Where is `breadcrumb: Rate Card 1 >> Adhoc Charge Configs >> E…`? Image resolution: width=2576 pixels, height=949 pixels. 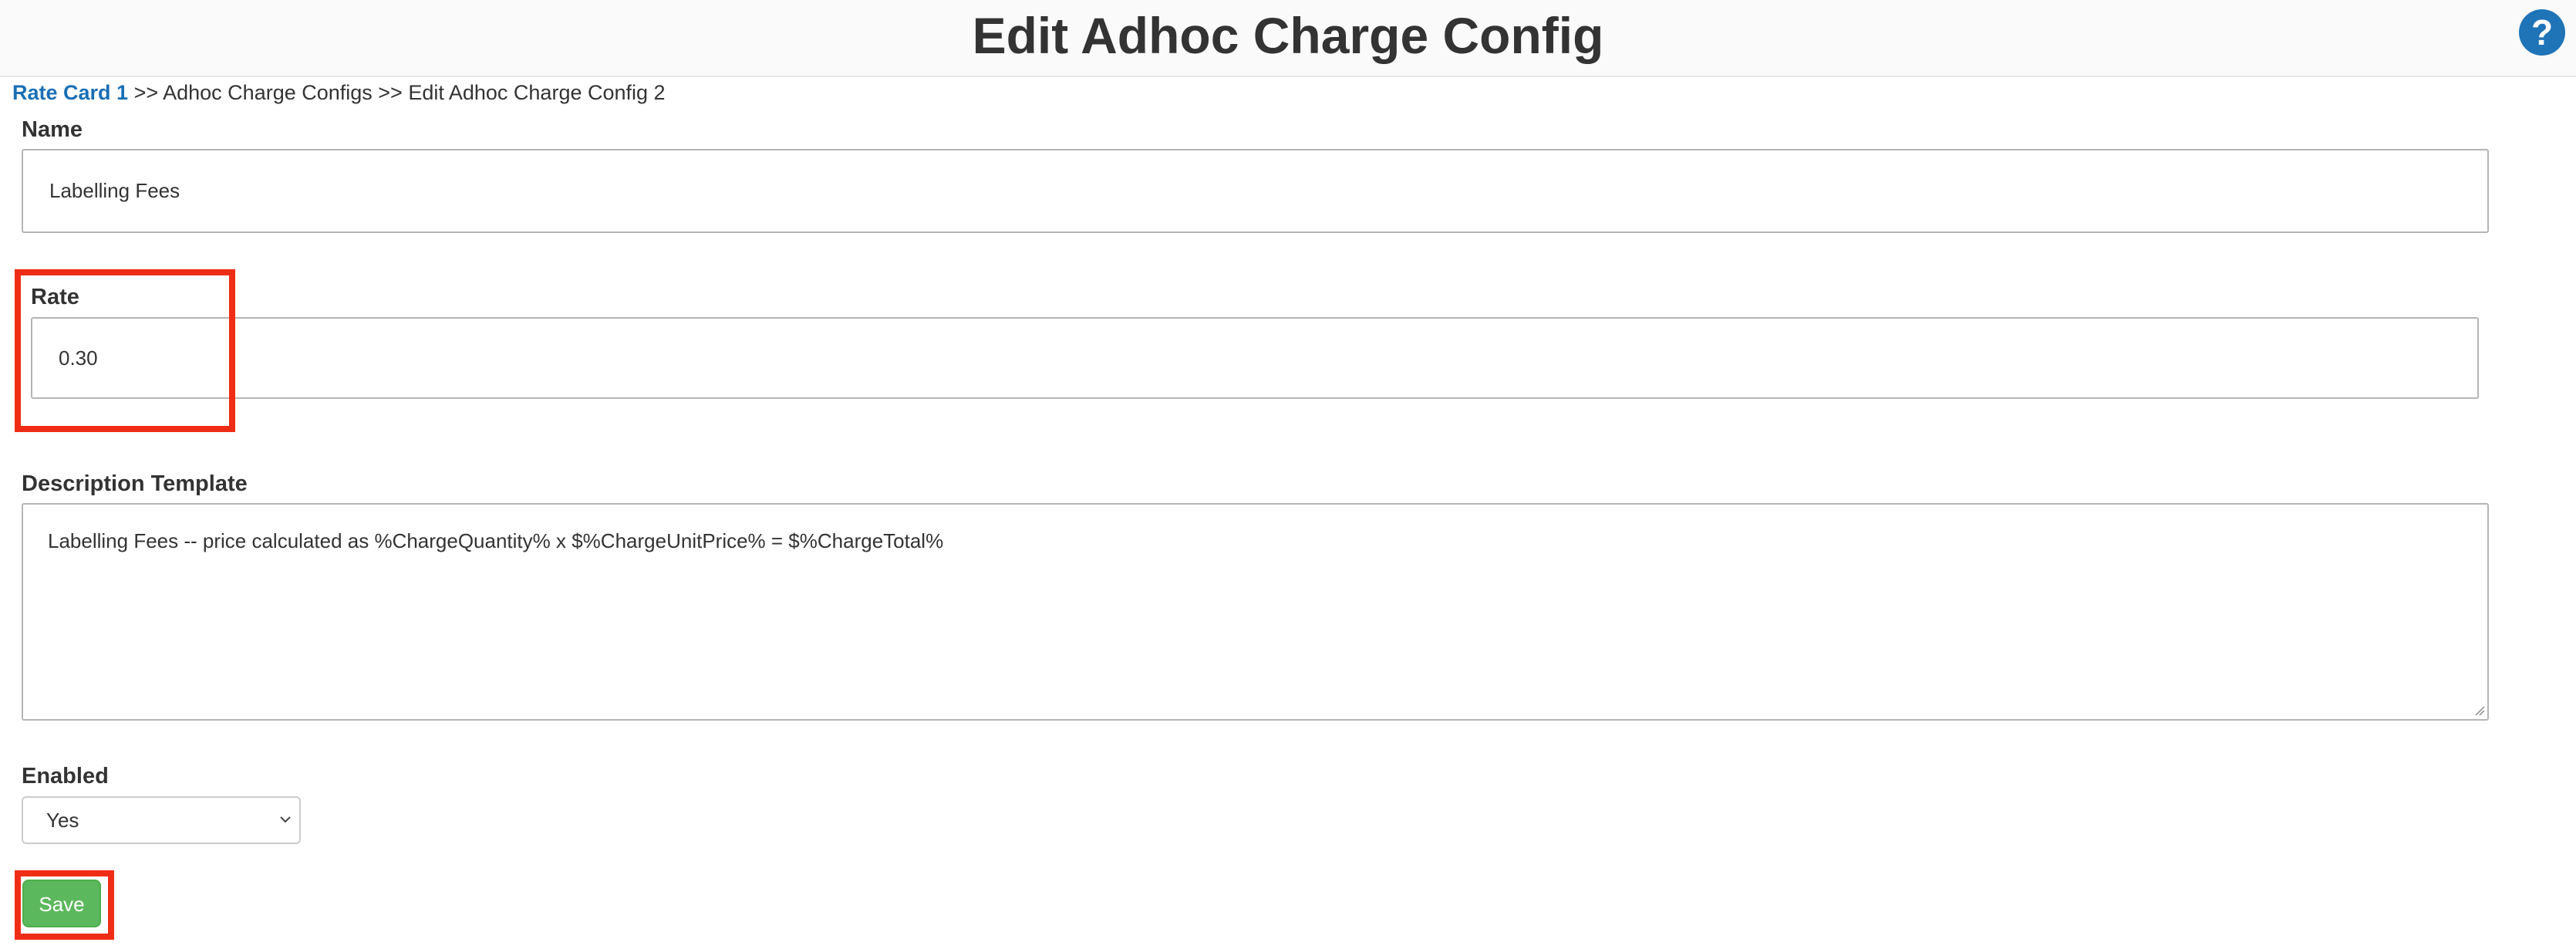
breadcrumb: Rate Card 1 >> Adhoc Charge Configs >> E… is located at coordinates (339, 92).